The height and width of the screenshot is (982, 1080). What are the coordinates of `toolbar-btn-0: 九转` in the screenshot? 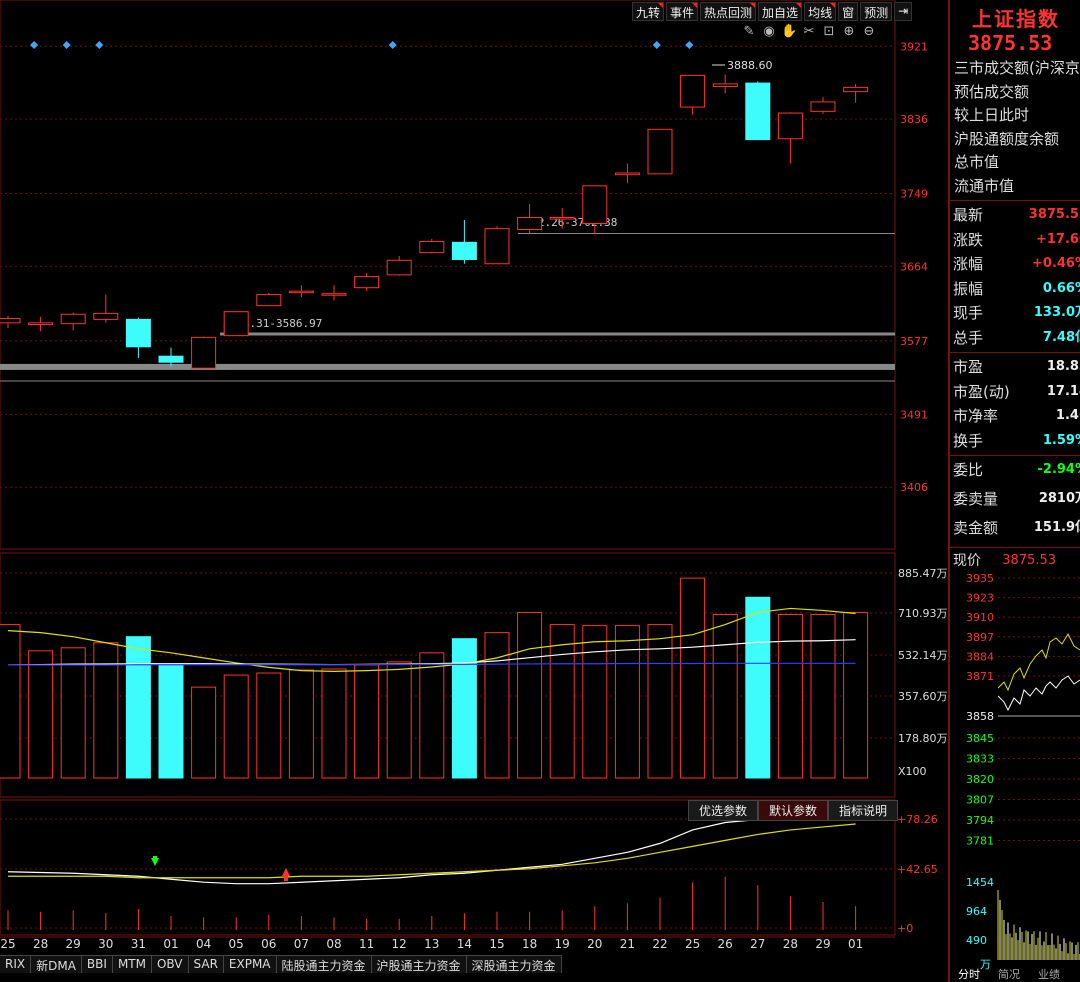 It's located at (648, 11).